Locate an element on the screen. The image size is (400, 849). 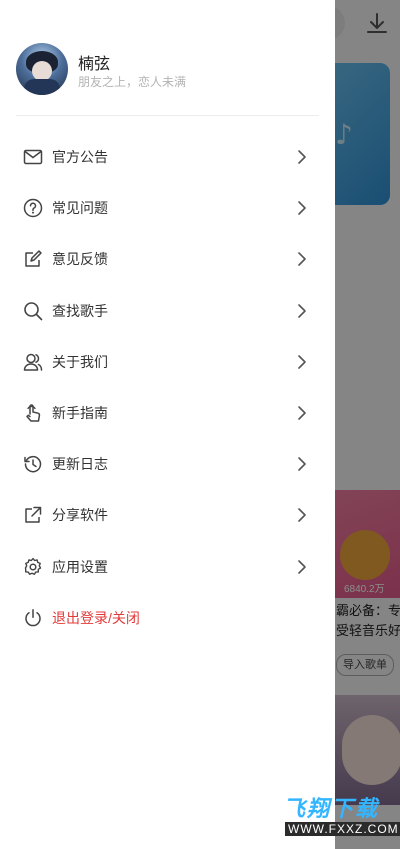
user-signature: 朋友之上，恋人未满 is located at coordinates (132, 82).